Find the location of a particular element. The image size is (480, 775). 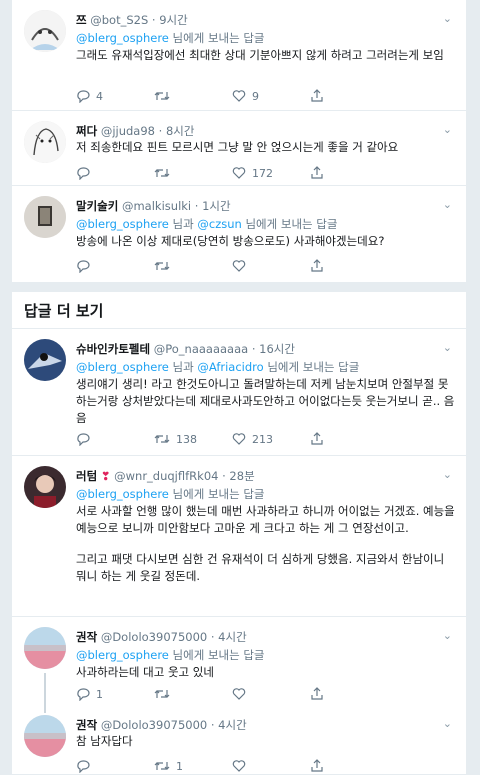

reply-count: 4 is located at coordinates (99, 96).